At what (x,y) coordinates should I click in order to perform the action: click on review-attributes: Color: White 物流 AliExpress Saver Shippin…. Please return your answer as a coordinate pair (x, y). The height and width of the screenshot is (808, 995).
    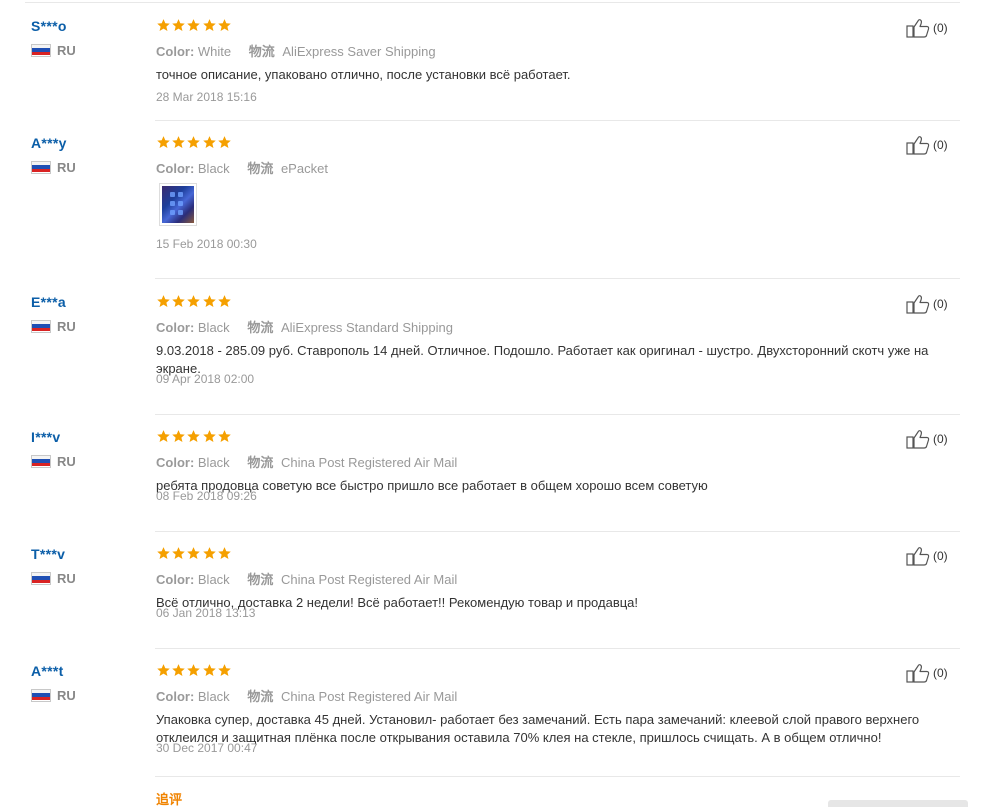
    Looking at the image, I should click on (296, 50).